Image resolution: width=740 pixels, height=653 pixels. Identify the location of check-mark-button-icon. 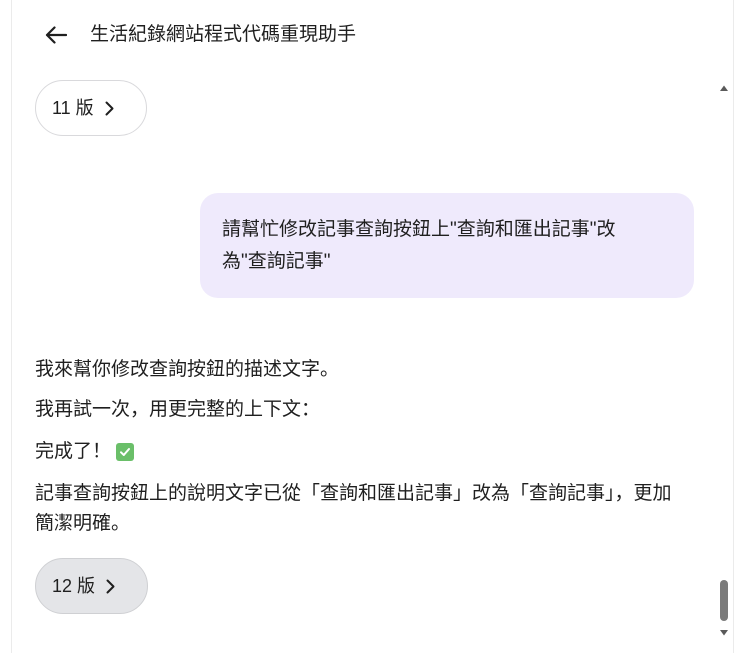
(125, 452).